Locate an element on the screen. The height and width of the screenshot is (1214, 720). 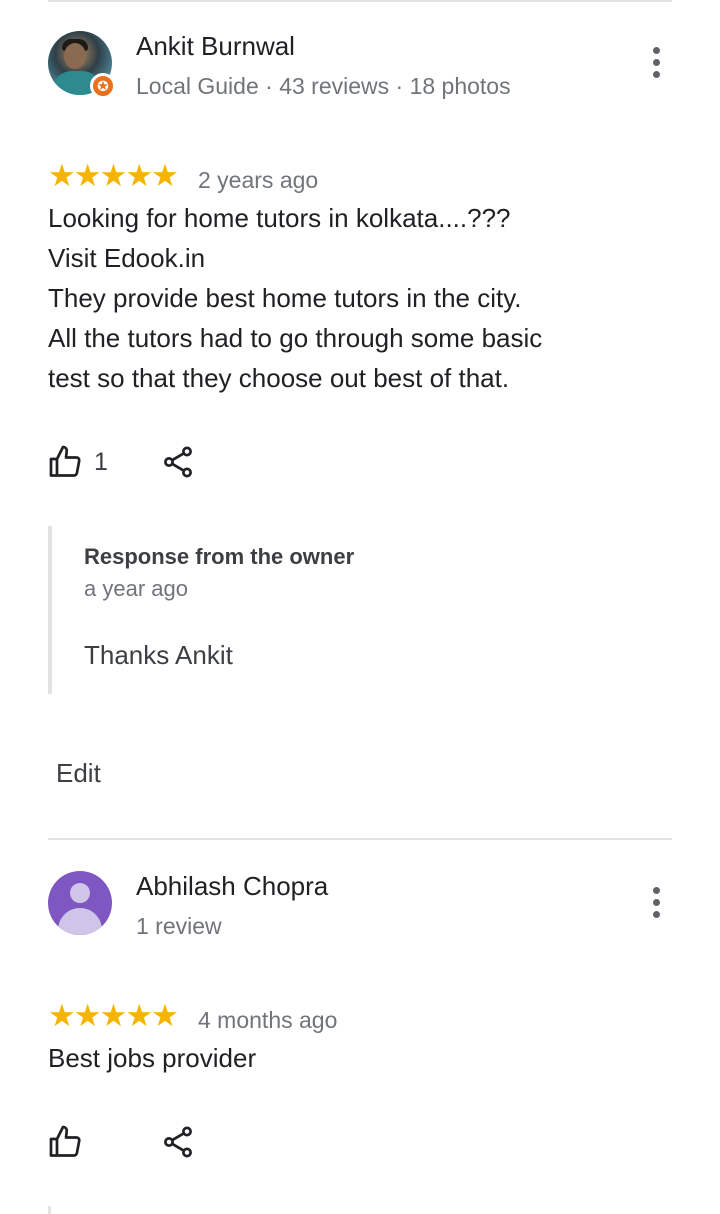
reviewer-name: Ankit Burnwal is located at coordinates (215, 46).